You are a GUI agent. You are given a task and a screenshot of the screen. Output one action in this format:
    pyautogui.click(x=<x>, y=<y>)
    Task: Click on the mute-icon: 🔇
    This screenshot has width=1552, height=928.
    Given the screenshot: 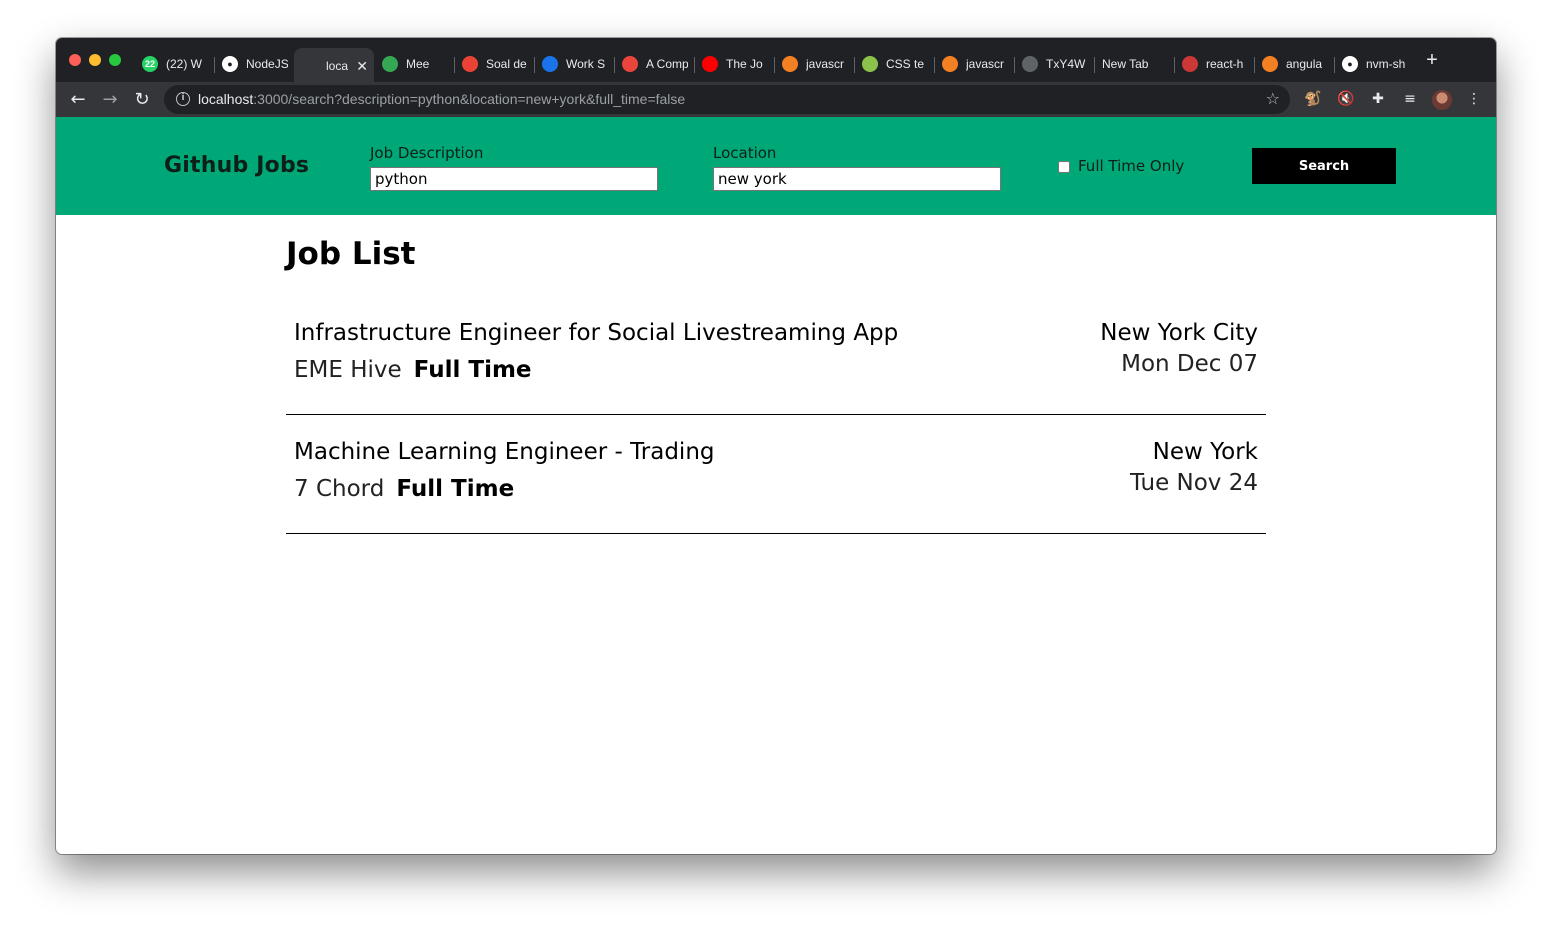 What is the action you would take?
    pyautogui.click(x=1346, y=99)
    